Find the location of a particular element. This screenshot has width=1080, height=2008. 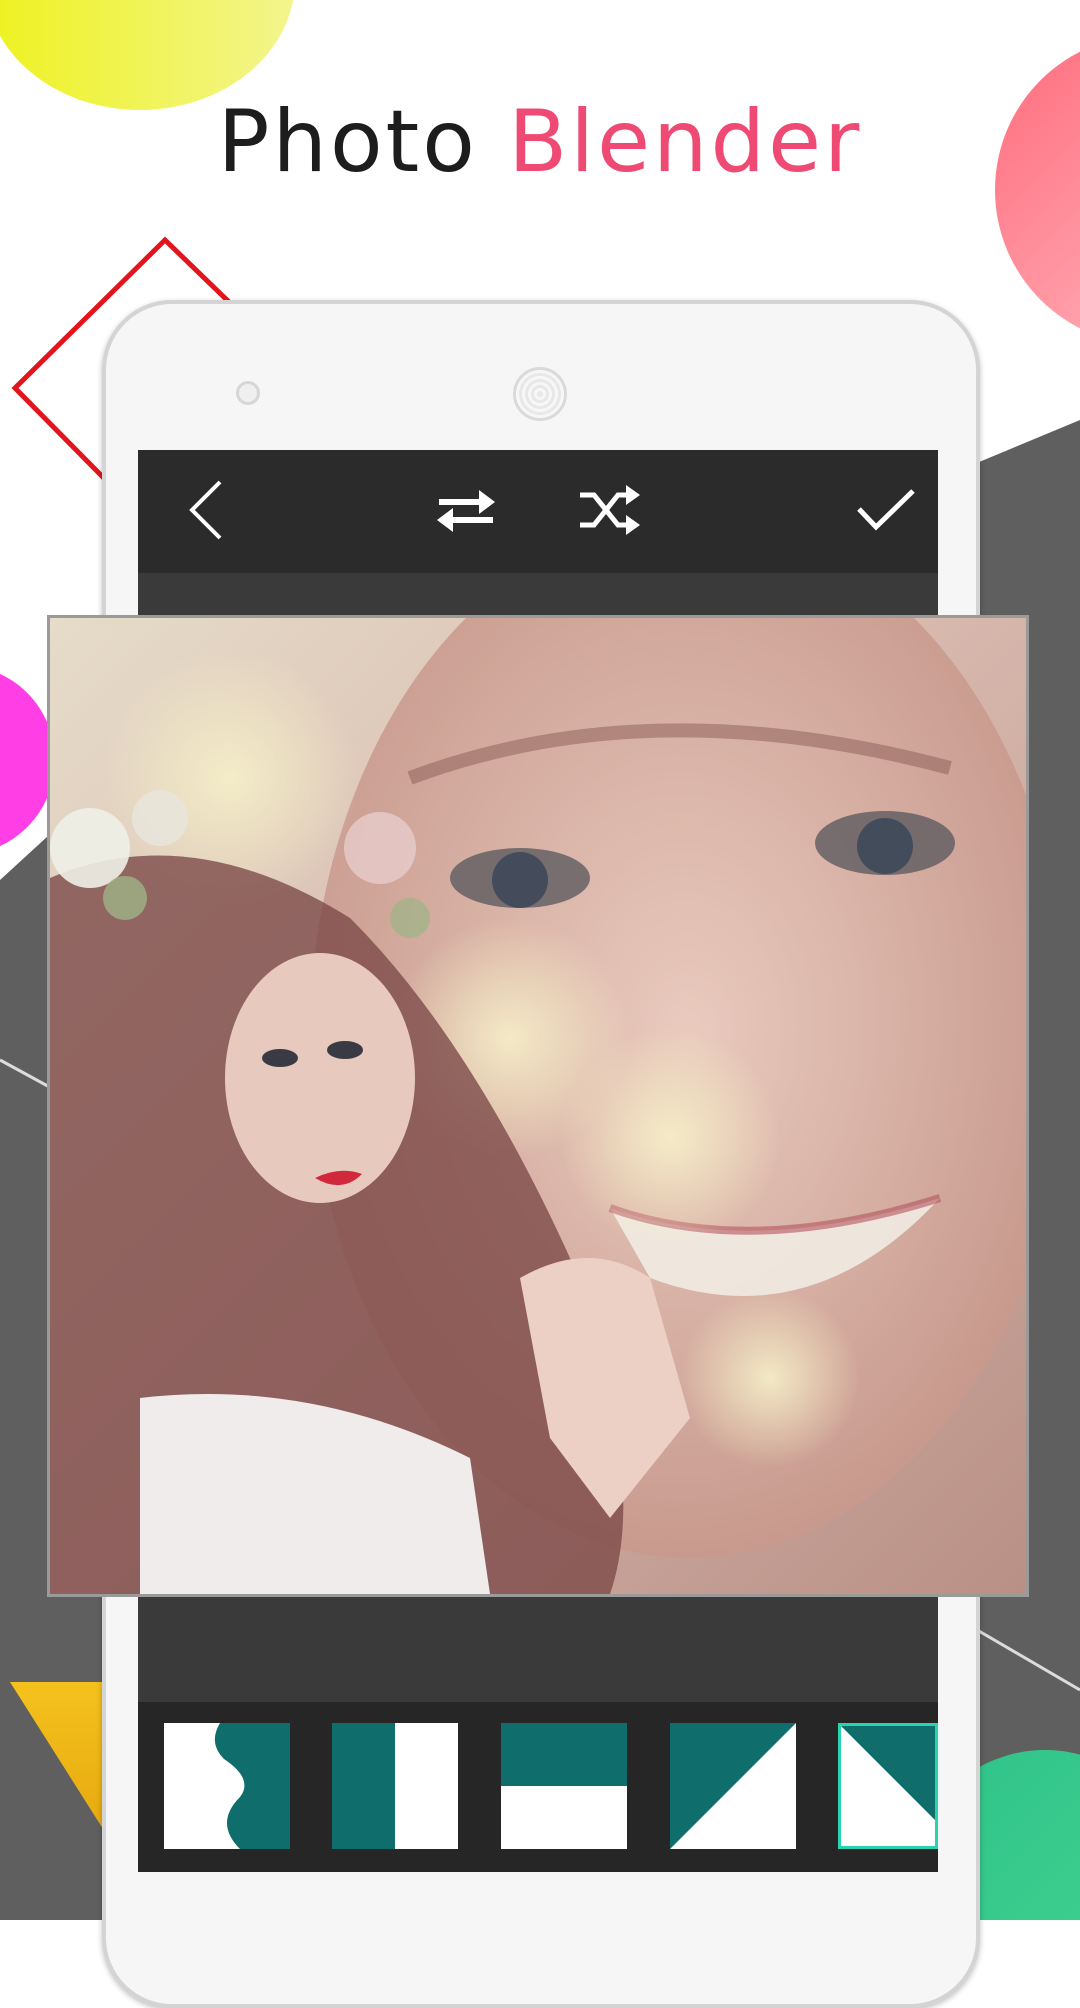

title-word-photo: Photo is located at coordinates (347, 142).